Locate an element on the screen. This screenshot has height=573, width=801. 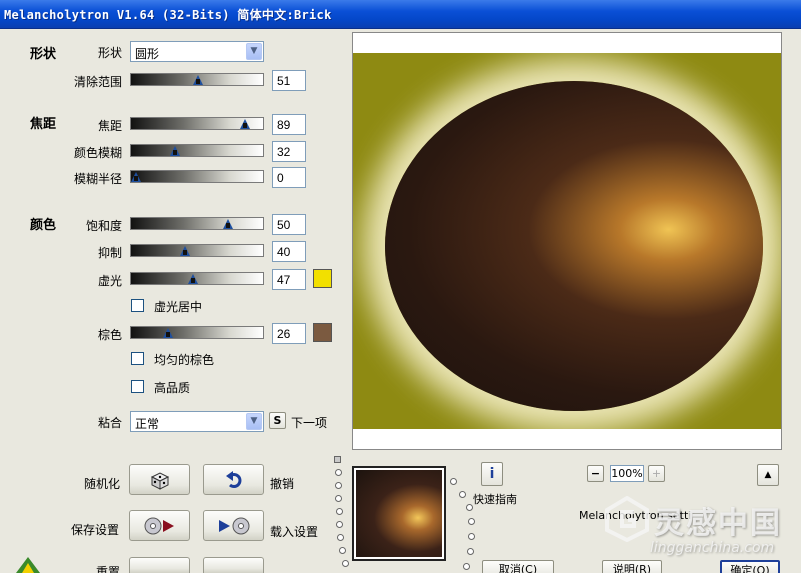
high-quality-checkbox is located at coordinates (137, 386).